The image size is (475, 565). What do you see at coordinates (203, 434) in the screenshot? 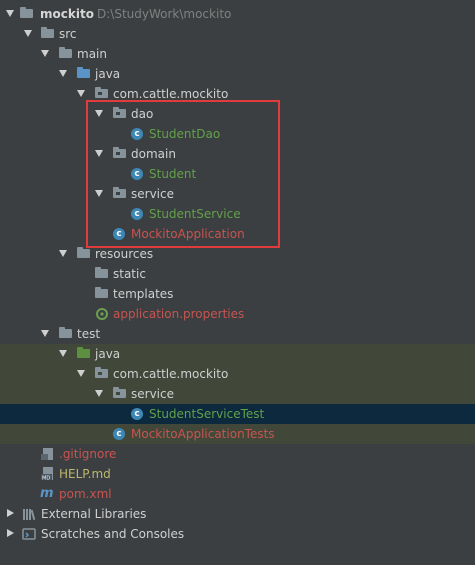
I see `tree-label: MockitoApplicationTests` at bounding box center [203, 434].